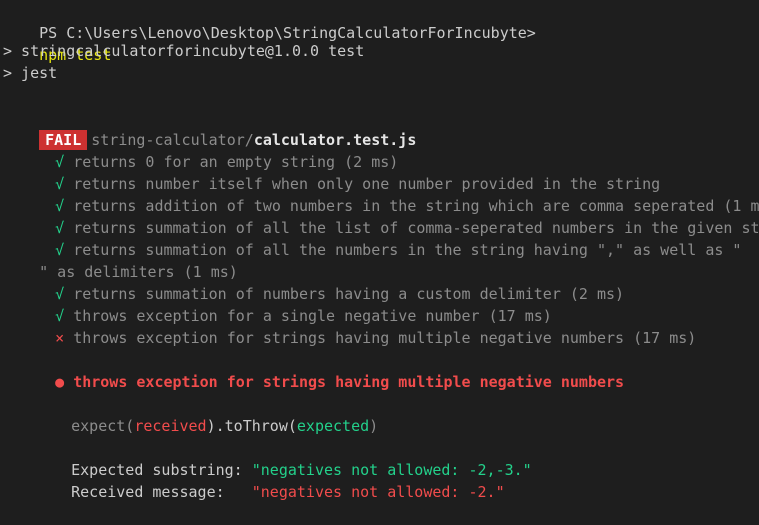  What do you see at coordinates (30, 73) in the screenshot?
I see `npm-jest-line: > jest` at bounding box center [30, 73].